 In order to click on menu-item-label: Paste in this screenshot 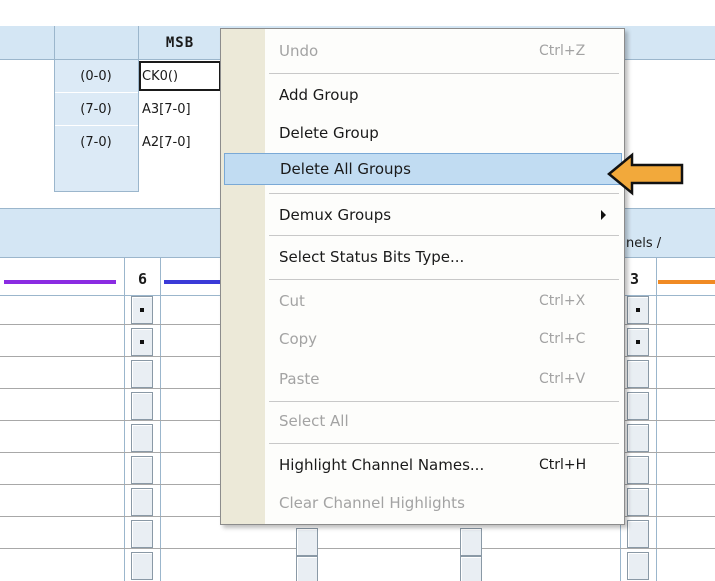, I will do `click(299, 379)`.